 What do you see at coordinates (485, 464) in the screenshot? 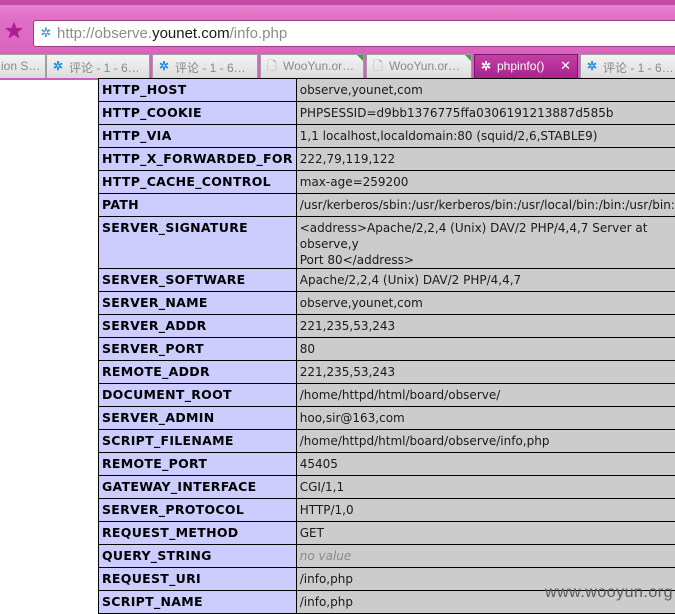
I see `env-value: 45405` at bounding box center [485, 464].